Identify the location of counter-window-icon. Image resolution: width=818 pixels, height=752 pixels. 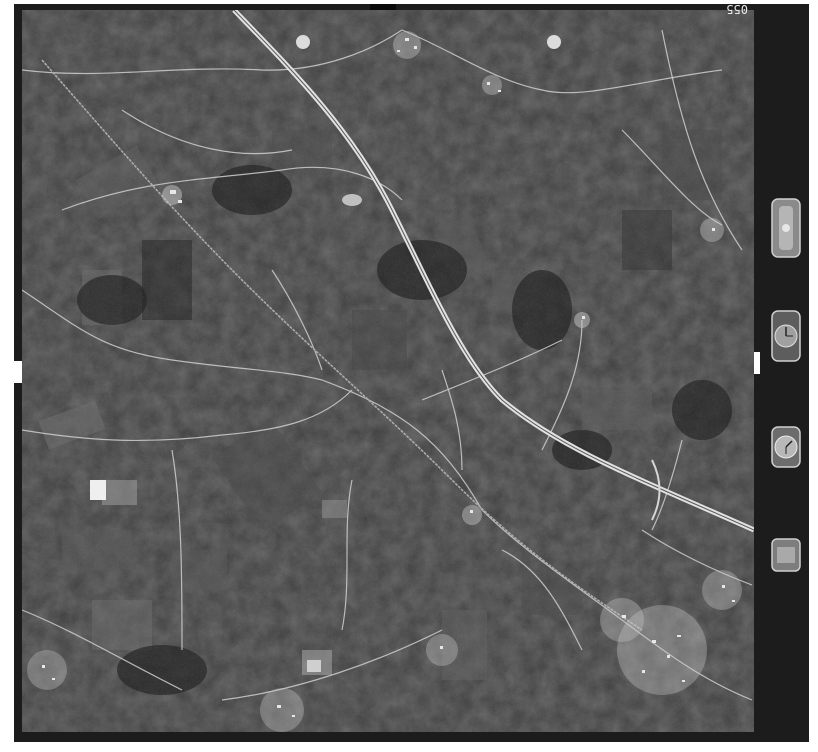
(786, 555).